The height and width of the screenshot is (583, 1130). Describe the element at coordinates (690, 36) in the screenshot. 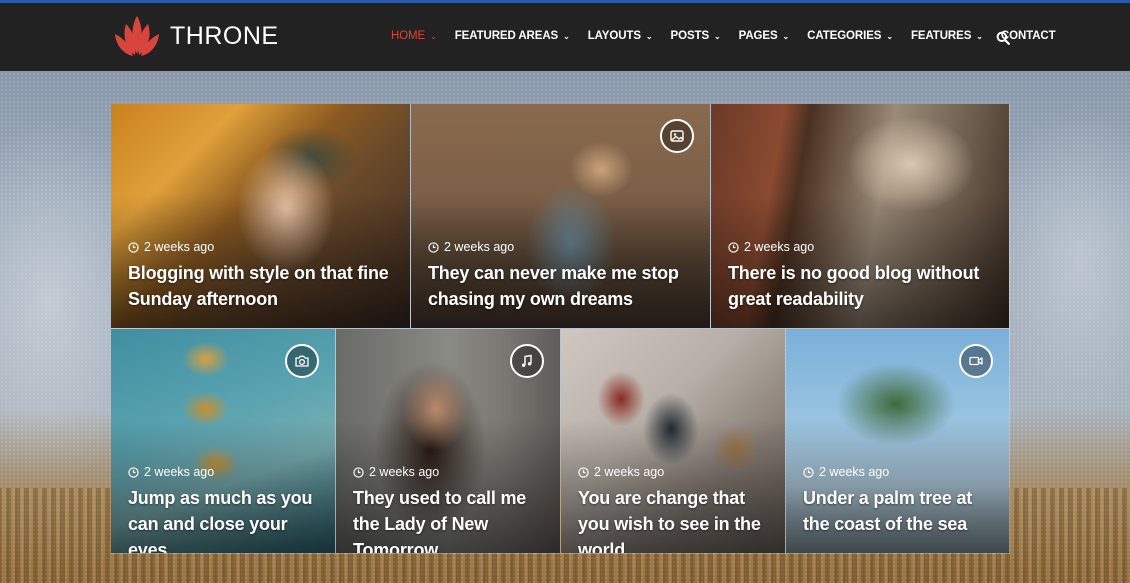

I see `nav-item-label: POSTS` at that location.